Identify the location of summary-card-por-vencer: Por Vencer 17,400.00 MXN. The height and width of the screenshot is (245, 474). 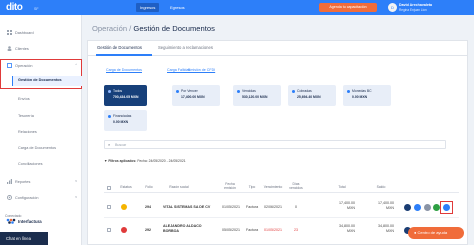
(196, 95).